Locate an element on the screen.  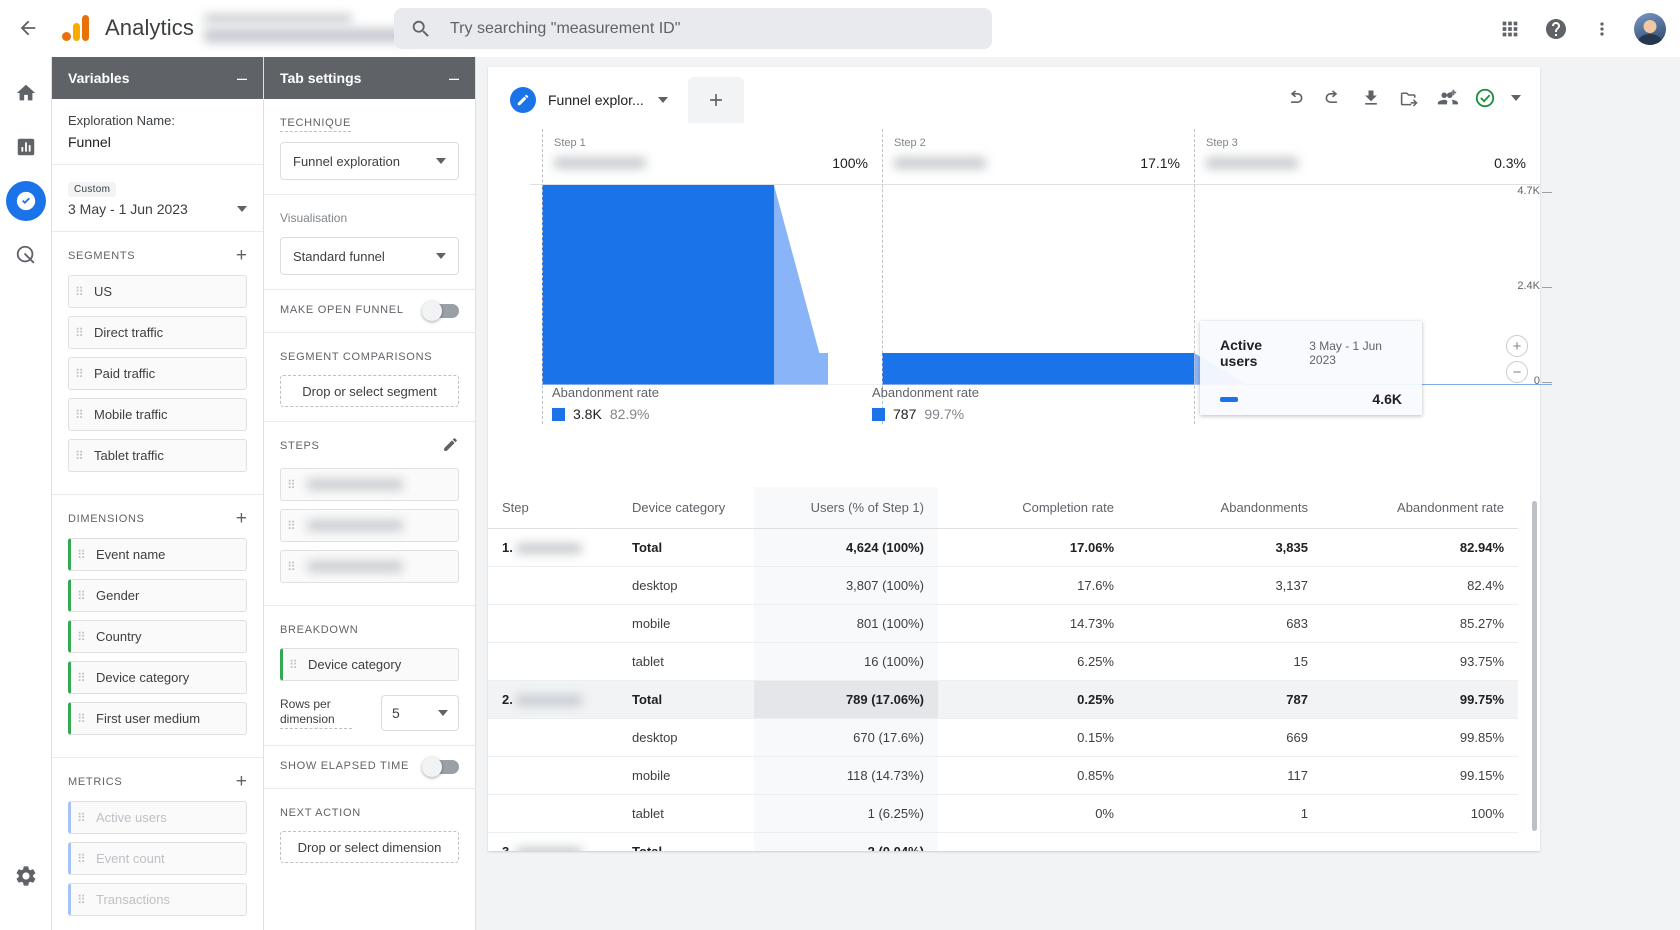
move-to-folder-icon is located at coordinates (1409, 98).